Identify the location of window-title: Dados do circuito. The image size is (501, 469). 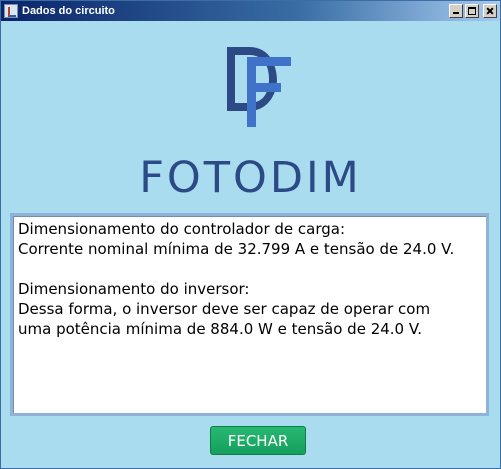
(68, 11).